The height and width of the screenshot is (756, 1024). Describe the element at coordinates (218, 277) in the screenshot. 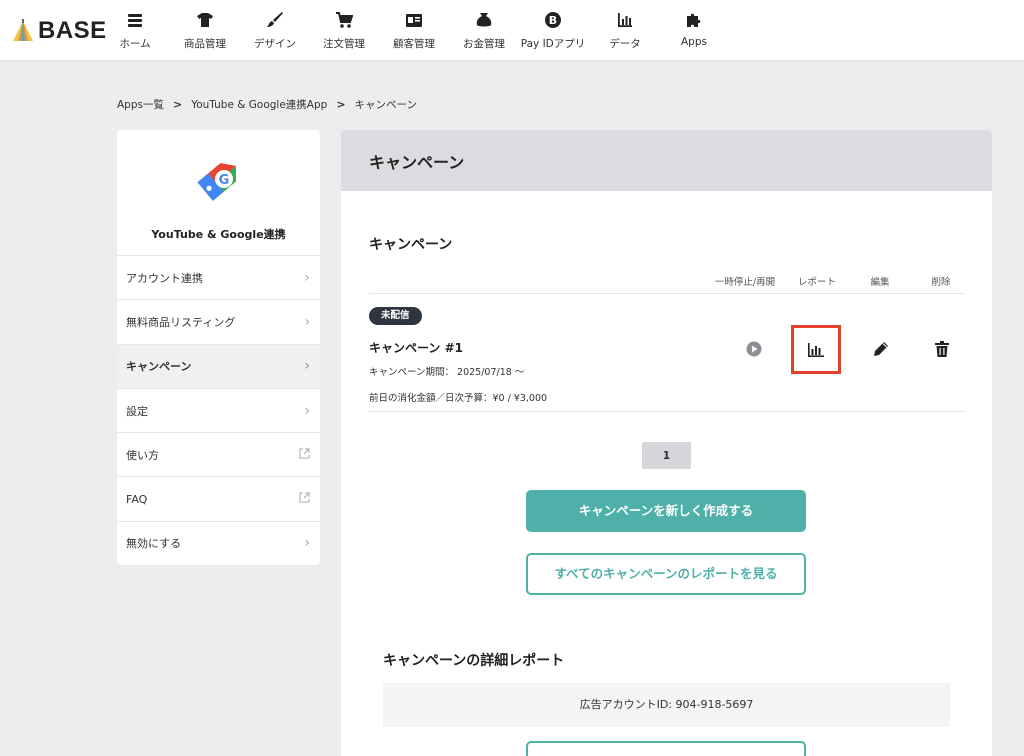

I see `sidebar-item-account-link: アカウント連携 ›` at that location.